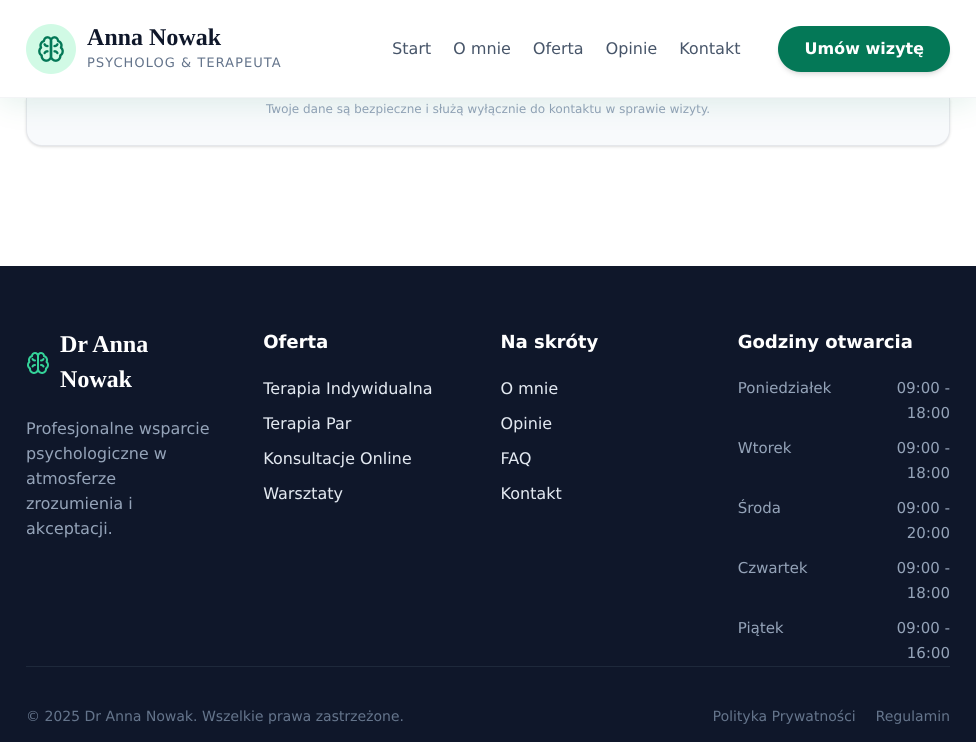 This screenshot has width=976, height=742. Describe the element at coordinates (784, 717) in the screenshot. I see `legal-link: Polityka Prywatności` at that location.